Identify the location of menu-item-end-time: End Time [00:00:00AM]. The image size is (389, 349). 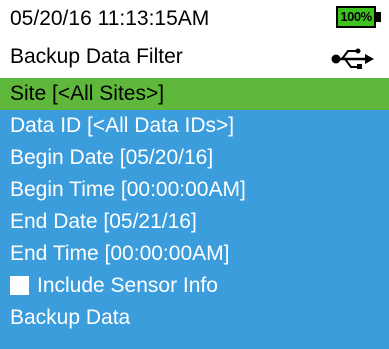
(194, 254).